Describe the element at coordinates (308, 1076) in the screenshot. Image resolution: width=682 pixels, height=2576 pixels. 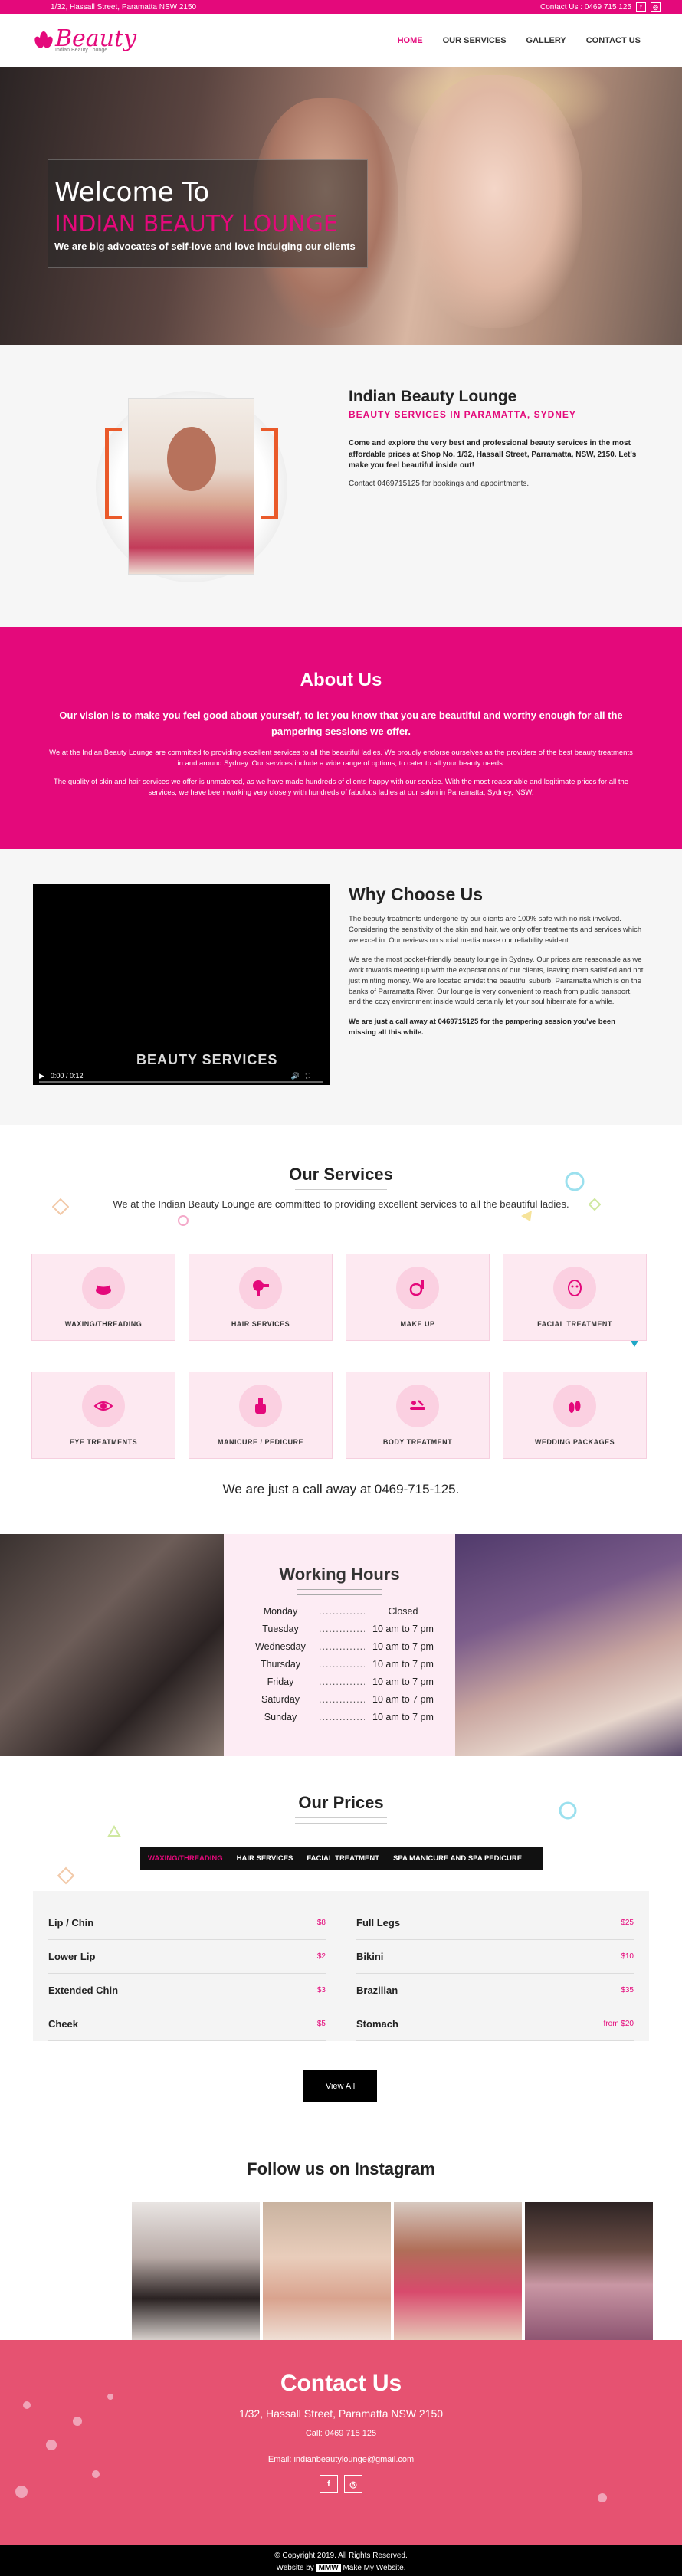
I see `fullscreen-icon: ⛶` at that location.